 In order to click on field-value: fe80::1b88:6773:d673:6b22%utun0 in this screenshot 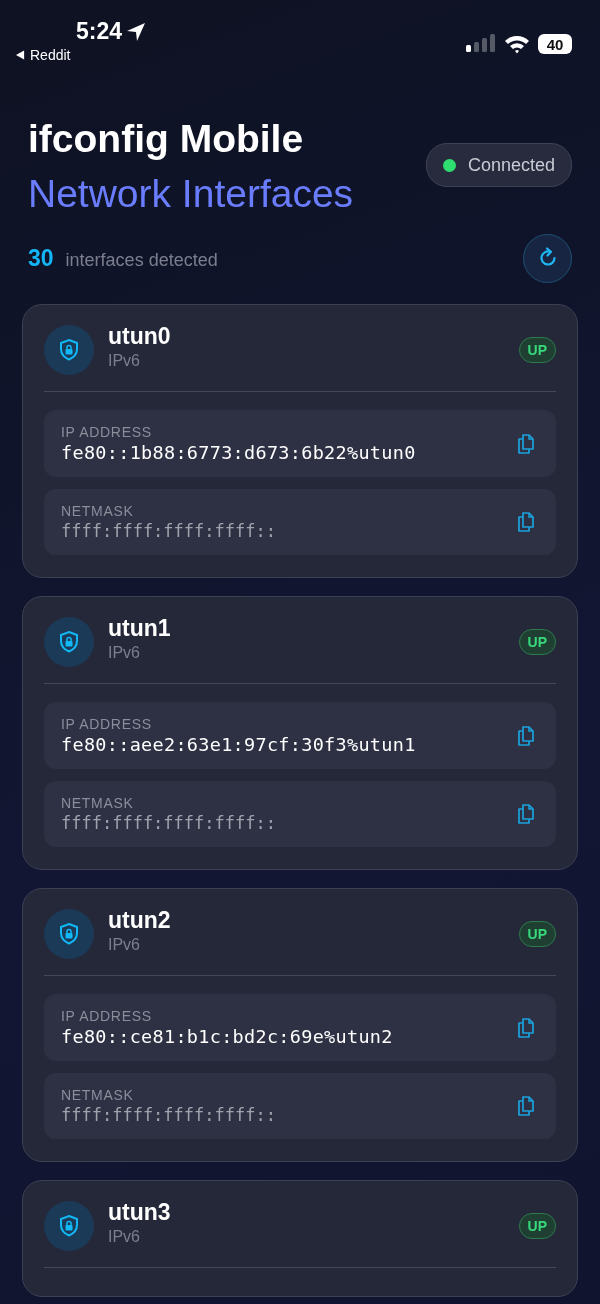, I will do `click(238, 452)`.